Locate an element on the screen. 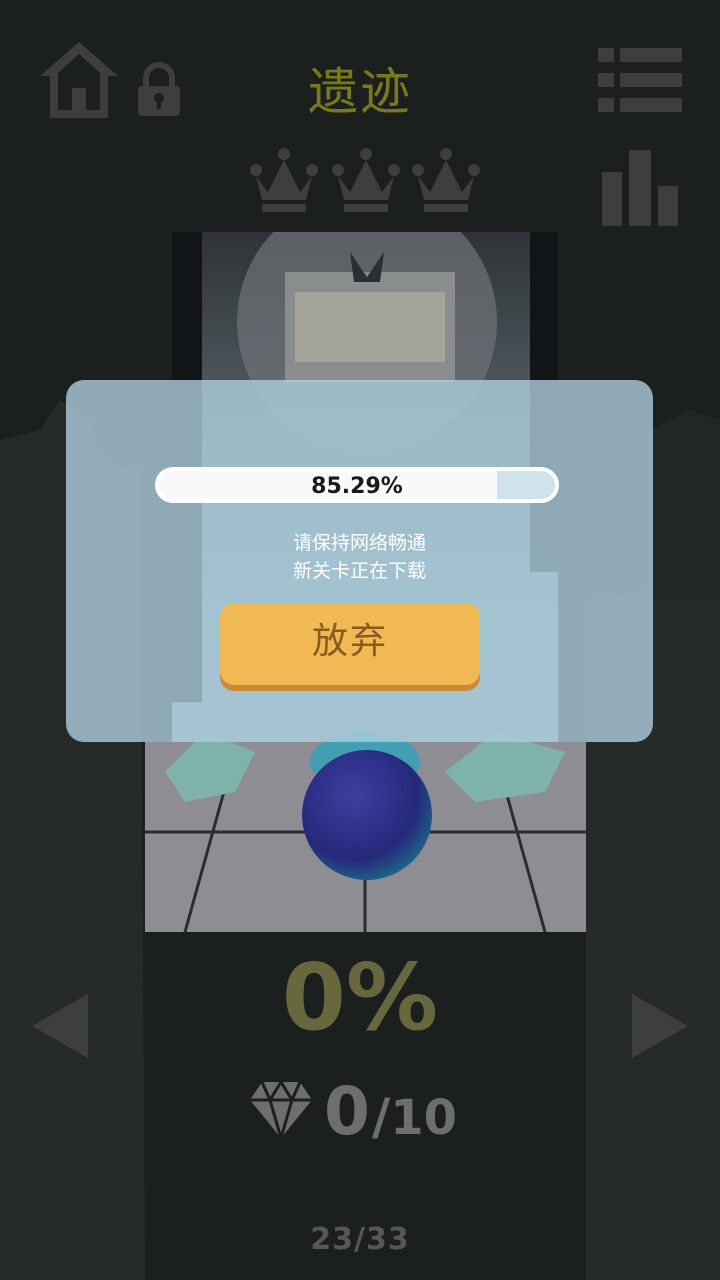 Image resolution: width=720 pixels, height=1280 pixels. stats-bar-icon is located at coordinates (640, 188).